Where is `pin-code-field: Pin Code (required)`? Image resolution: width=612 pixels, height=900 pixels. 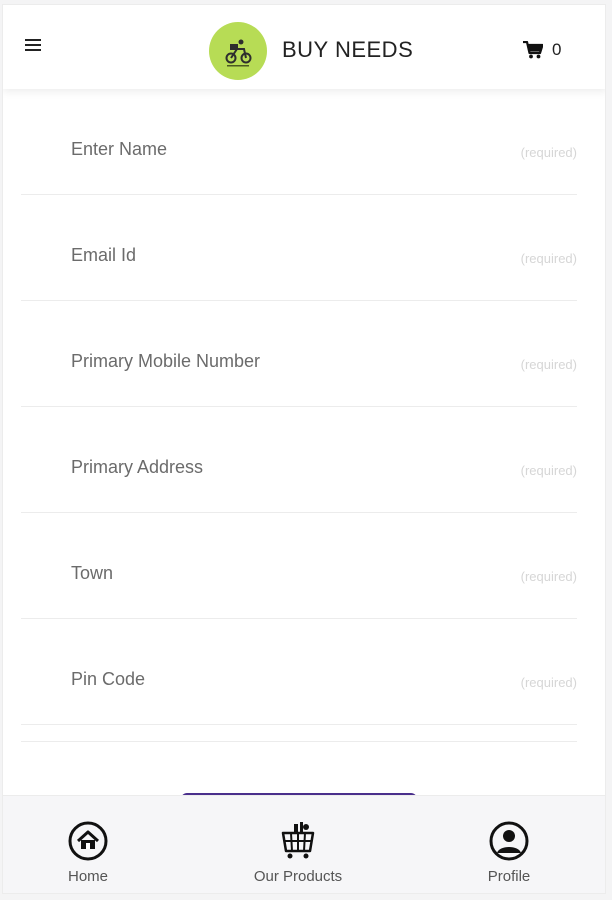
pin-code-field: Pin Code (required) is located at coordinates (299, 672).